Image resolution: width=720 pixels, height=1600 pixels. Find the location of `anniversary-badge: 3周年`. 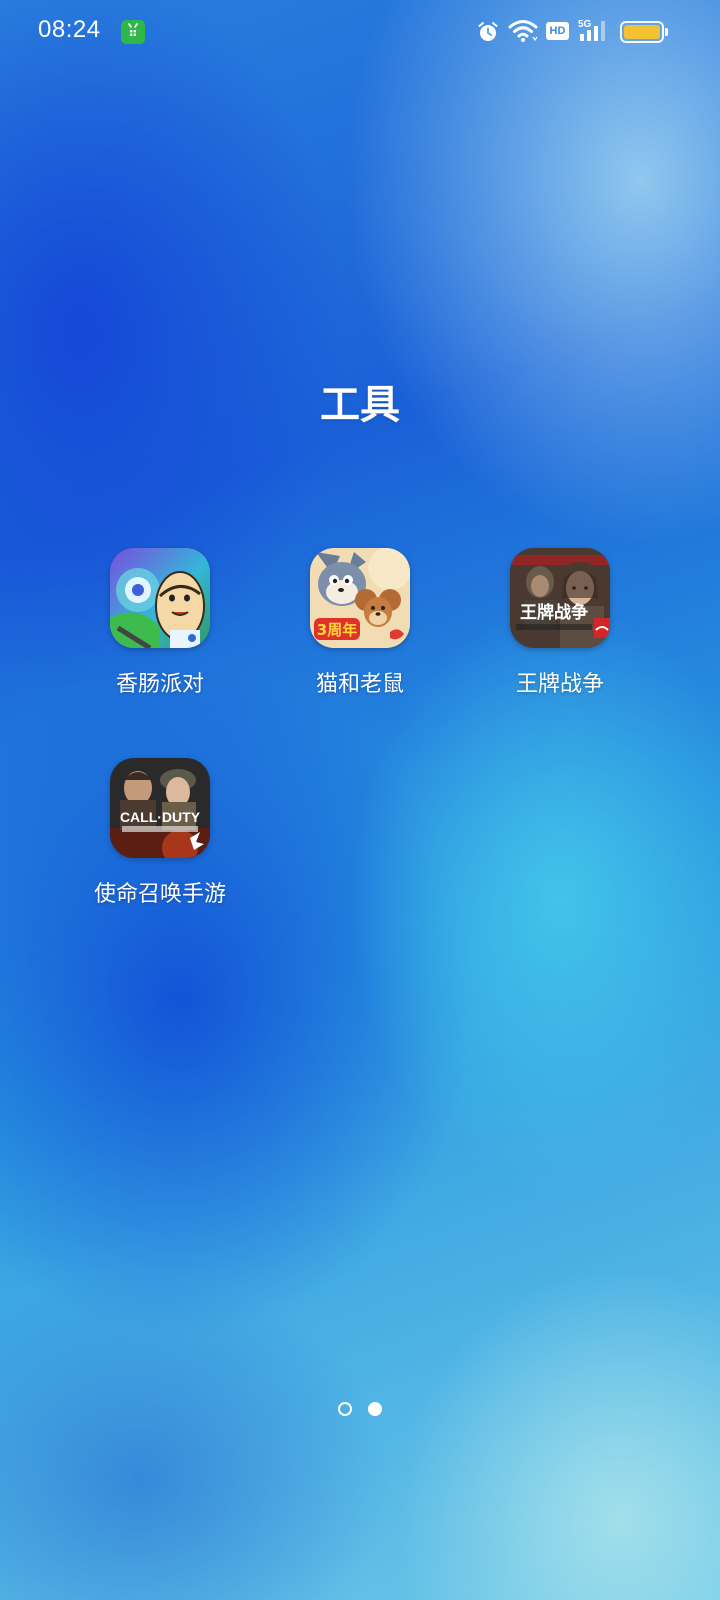

anniversary-badge: 3周年 is located at coordinates (337, 630).